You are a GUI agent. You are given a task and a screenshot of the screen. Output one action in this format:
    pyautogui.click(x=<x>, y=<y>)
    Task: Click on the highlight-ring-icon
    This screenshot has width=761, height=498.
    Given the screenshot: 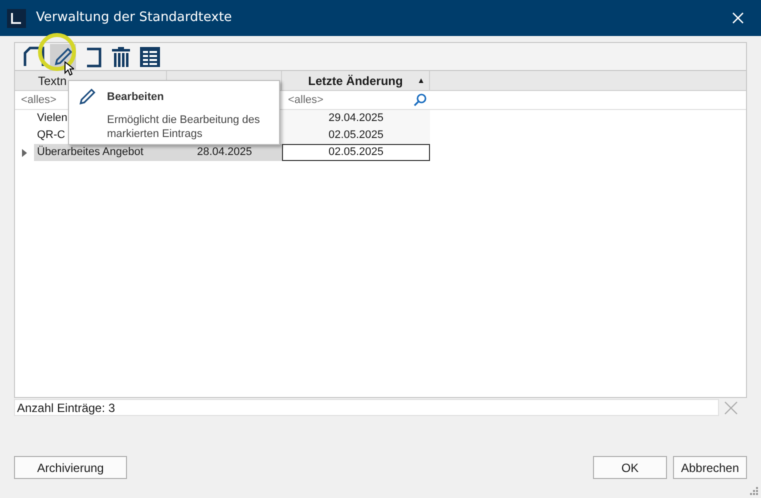 What is the action you would take?
    pyautogui.click(x=57, y=52)
    